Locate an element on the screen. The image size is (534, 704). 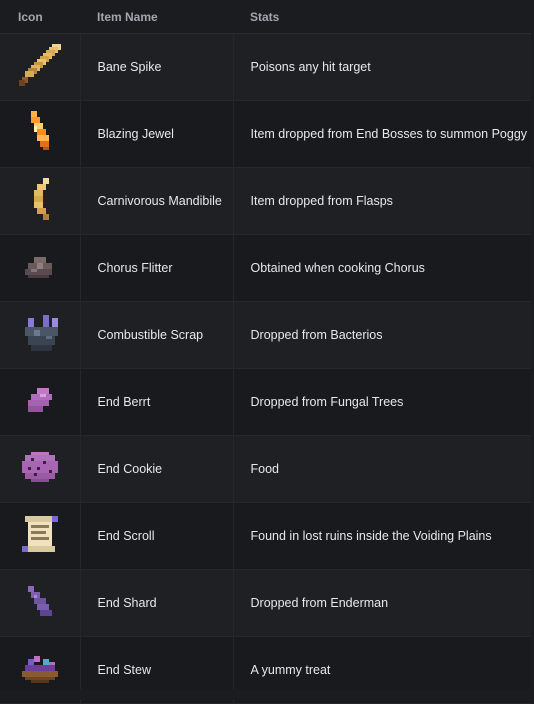
item-stats: Poisons any hit target is located at coordinates (381, 67).